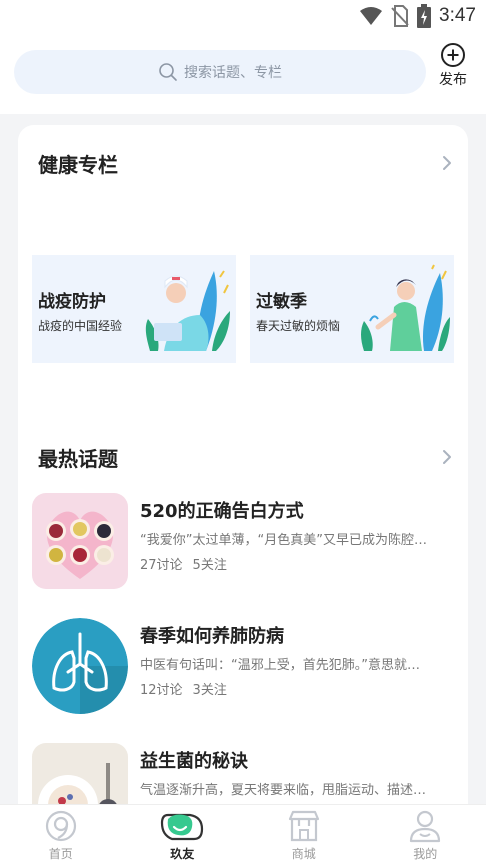  I want to click on topic-stats: 12讨论 3关注, so click(183, 688).